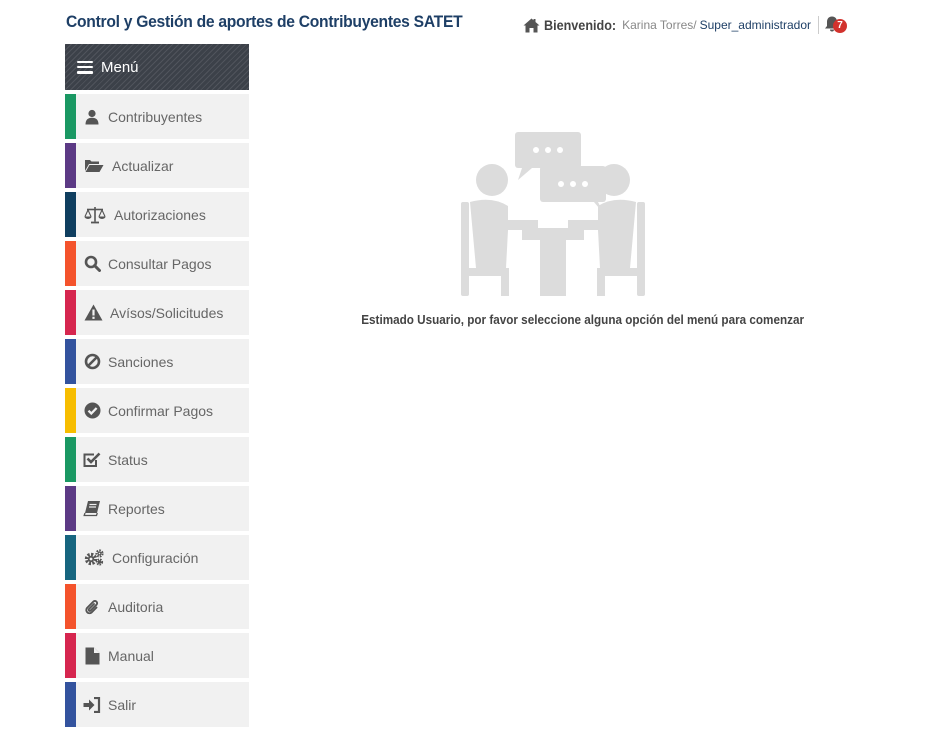 The width and height of the screenshot is (940, 750). I want to click on notifications-button: 7, so click(835, 25).